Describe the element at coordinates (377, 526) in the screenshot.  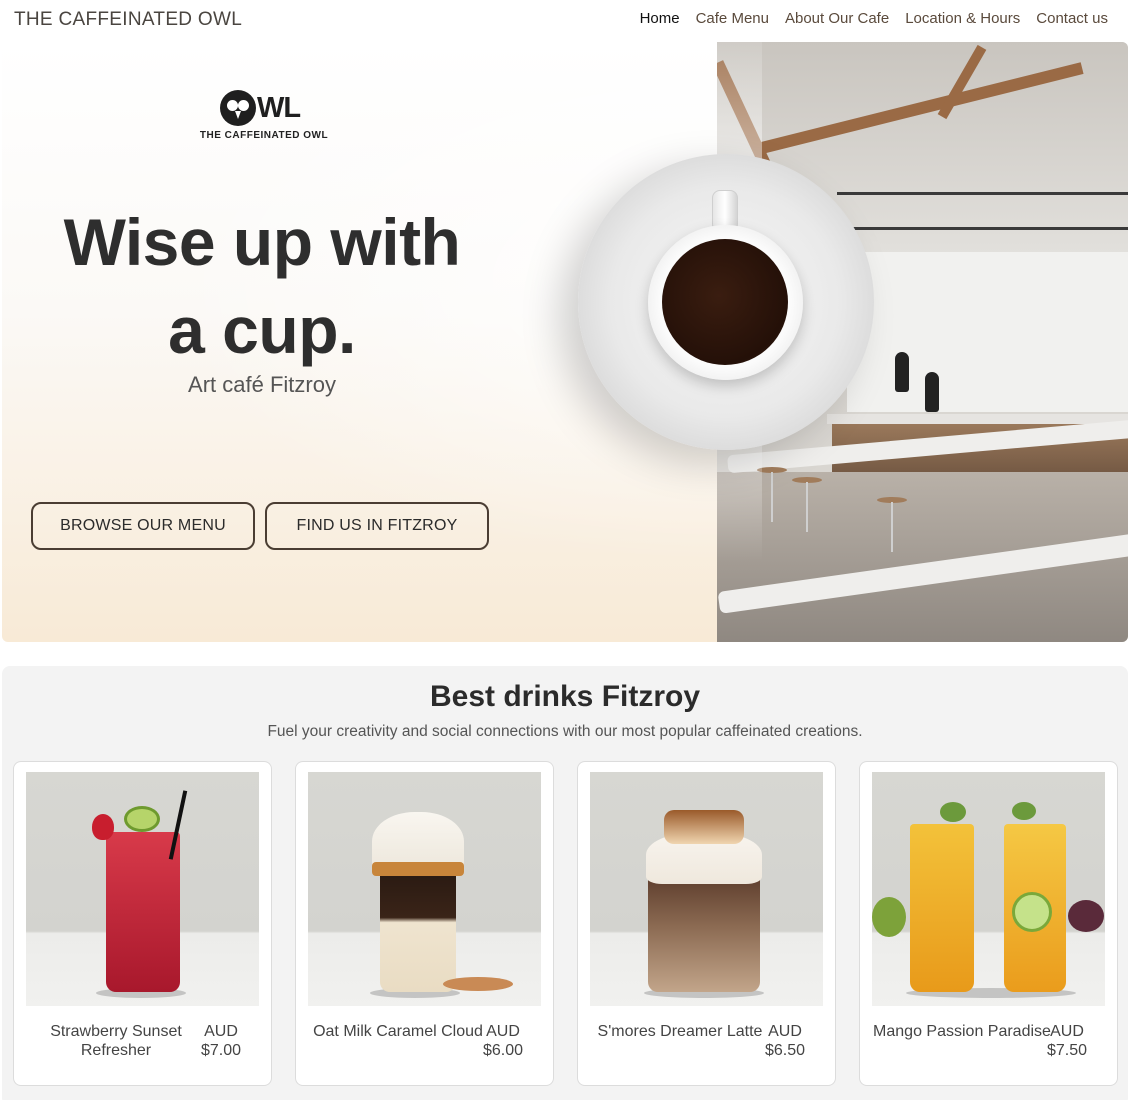
I see `find-us-button: FIND US IN FITZROY` at that location.